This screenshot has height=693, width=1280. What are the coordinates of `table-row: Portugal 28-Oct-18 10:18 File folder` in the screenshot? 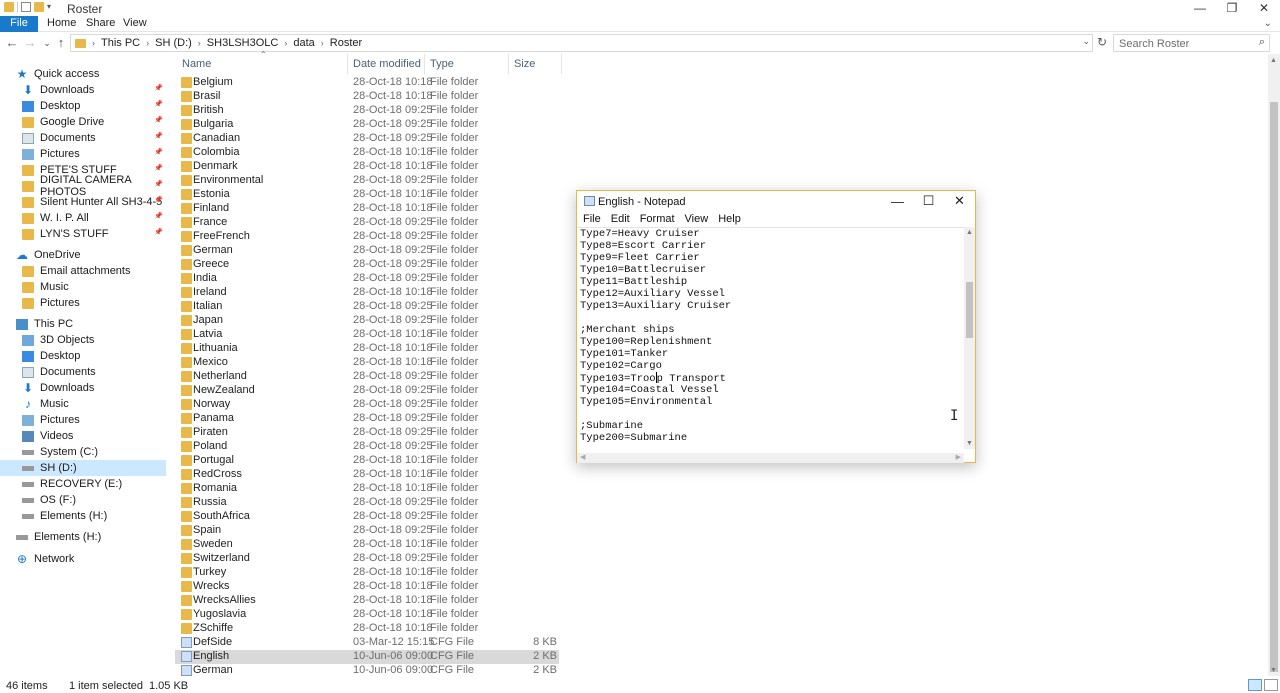 It's located at (367, 461).